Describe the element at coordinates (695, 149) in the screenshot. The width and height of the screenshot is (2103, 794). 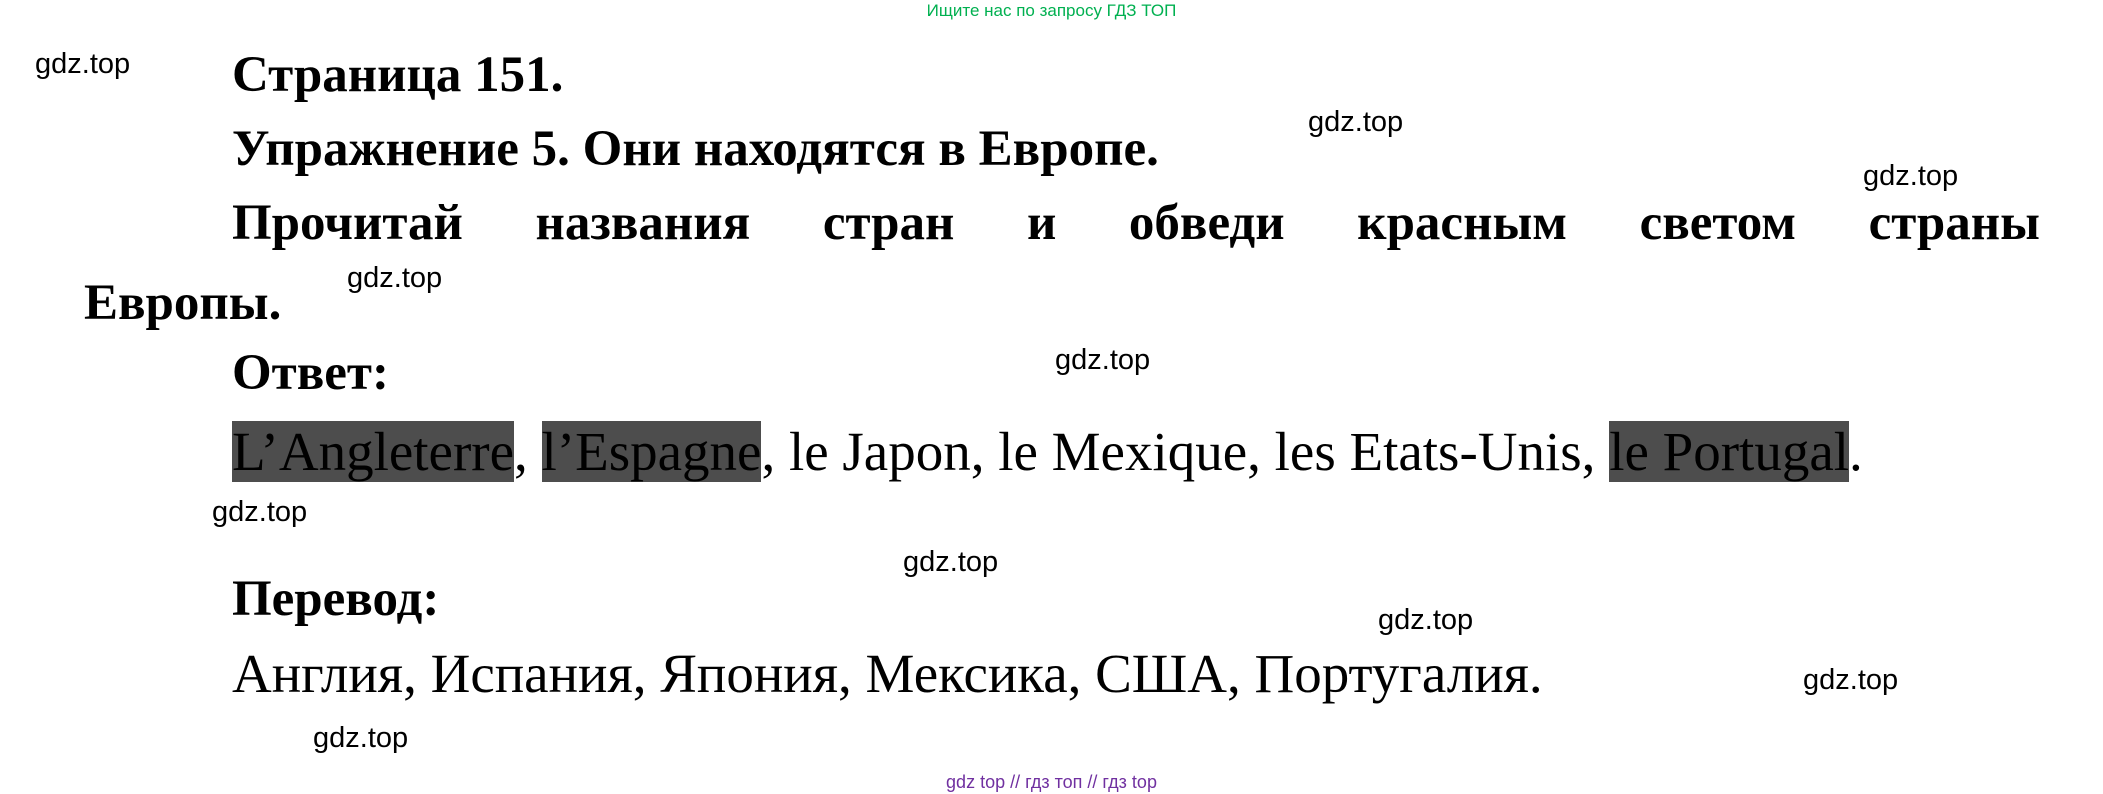
I see `exercise-title: Упражнение 5. Они находятся в Европе.` at that location.